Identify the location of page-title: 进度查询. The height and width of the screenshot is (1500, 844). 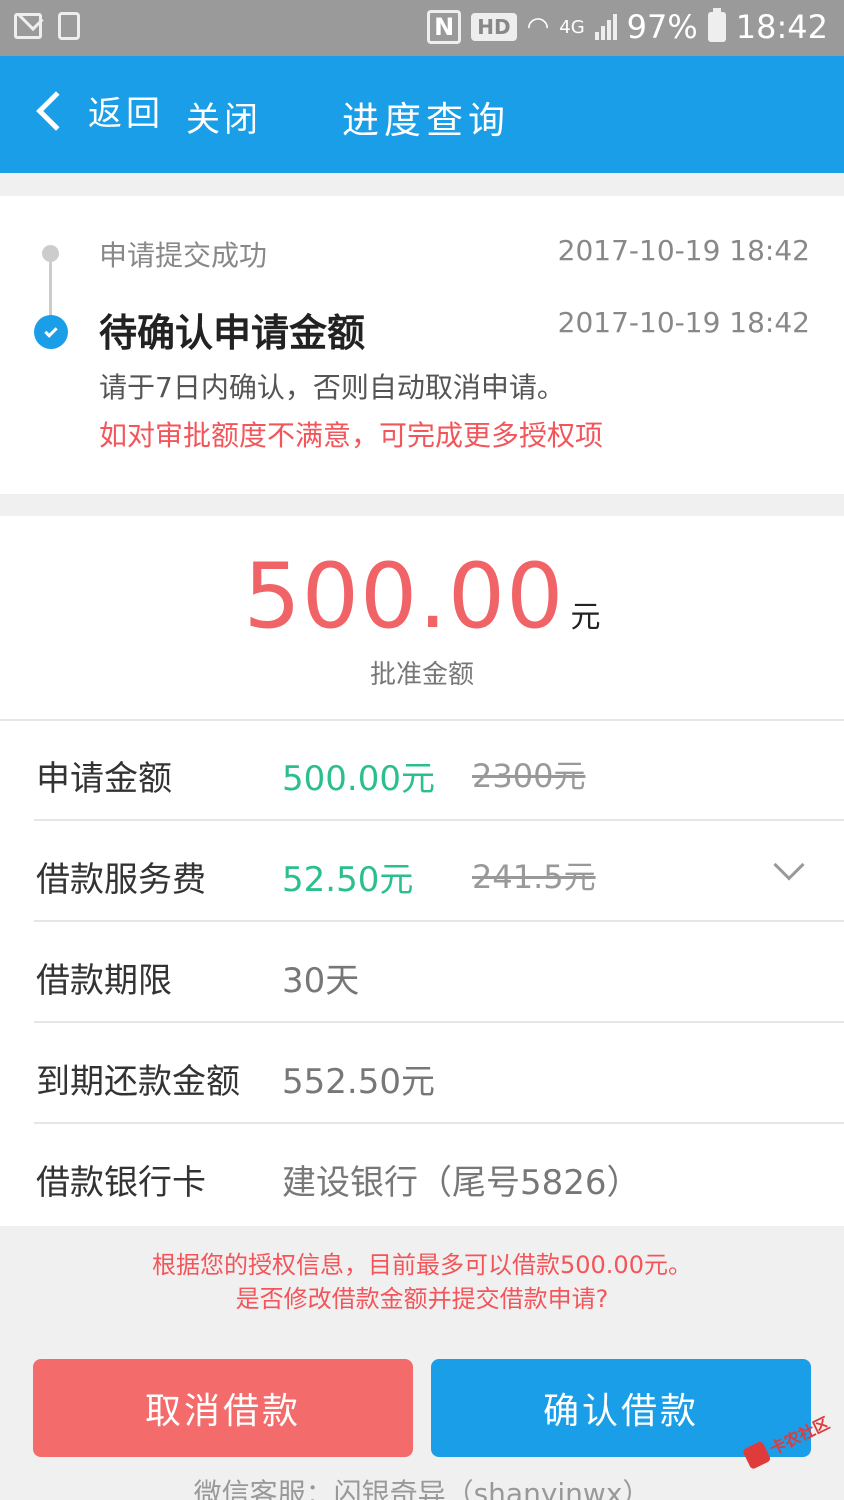
(426, 120).